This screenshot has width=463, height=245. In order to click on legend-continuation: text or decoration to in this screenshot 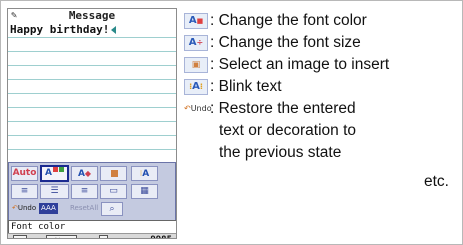, I will do `click(287, 130)`.